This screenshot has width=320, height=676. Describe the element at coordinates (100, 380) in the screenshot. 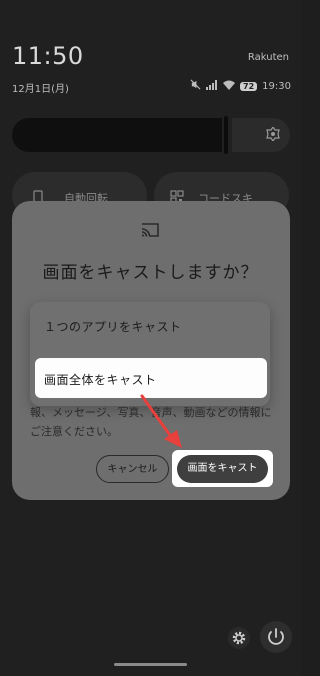

I see `option-entire-screen-label: 画面全体をキャスト` at that location.